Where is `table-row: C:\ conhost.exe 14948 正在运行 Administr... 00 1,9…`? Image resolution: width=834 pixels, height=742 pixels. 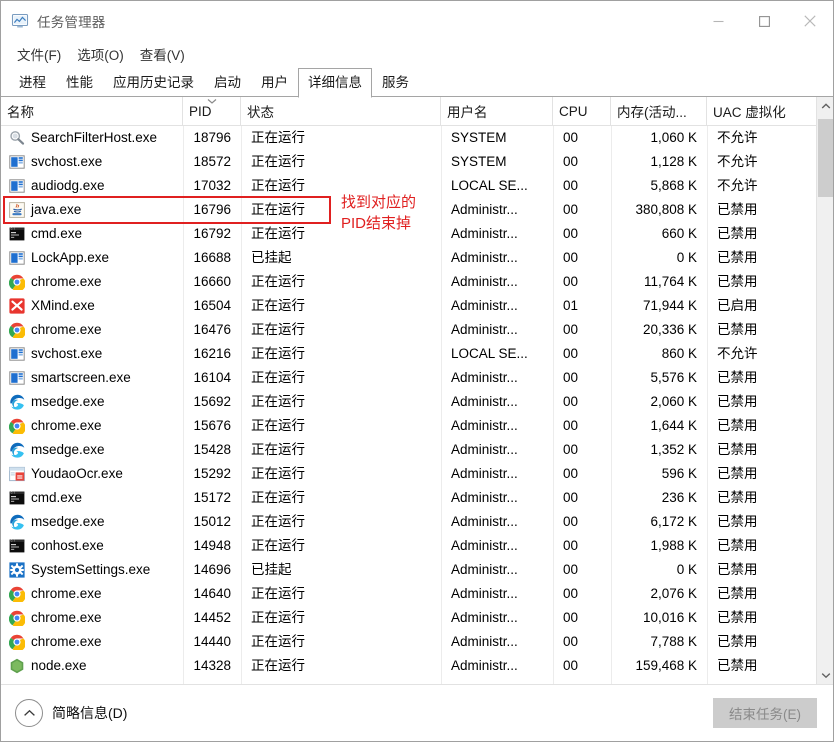 table-row: C:\ conhost.exe 14948 正在运行 Administr... 00 1,9… is located at coordinates (417, 546).